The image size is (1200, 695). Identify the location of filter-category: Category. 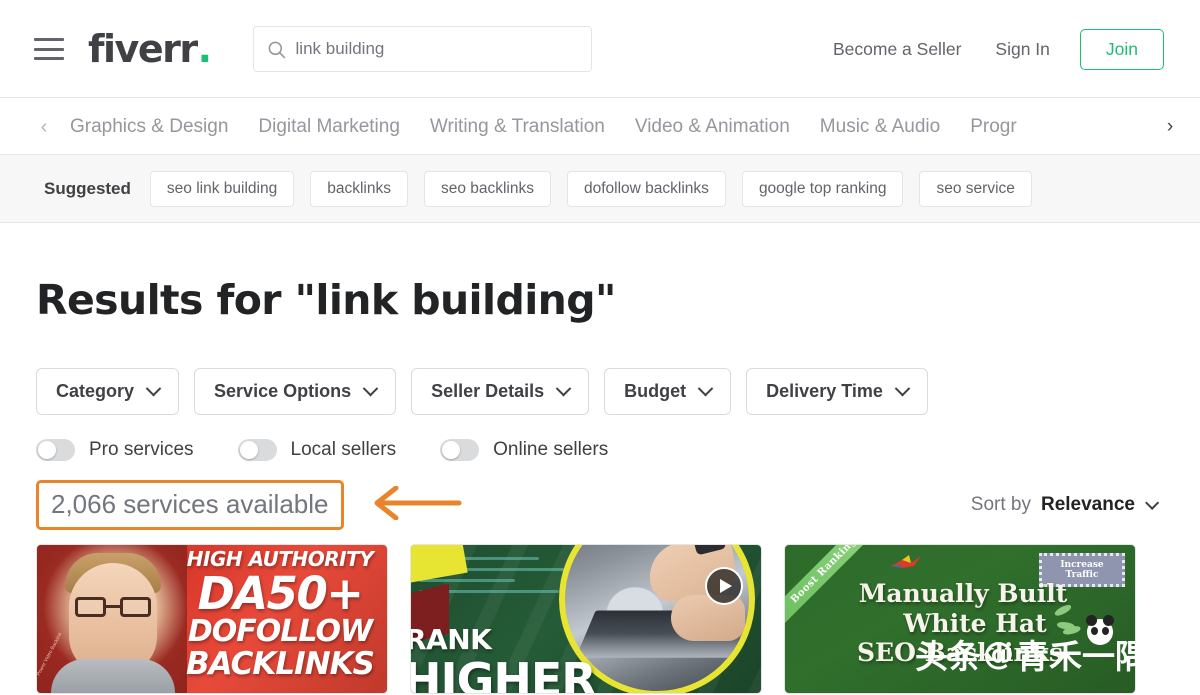
(108, 391).